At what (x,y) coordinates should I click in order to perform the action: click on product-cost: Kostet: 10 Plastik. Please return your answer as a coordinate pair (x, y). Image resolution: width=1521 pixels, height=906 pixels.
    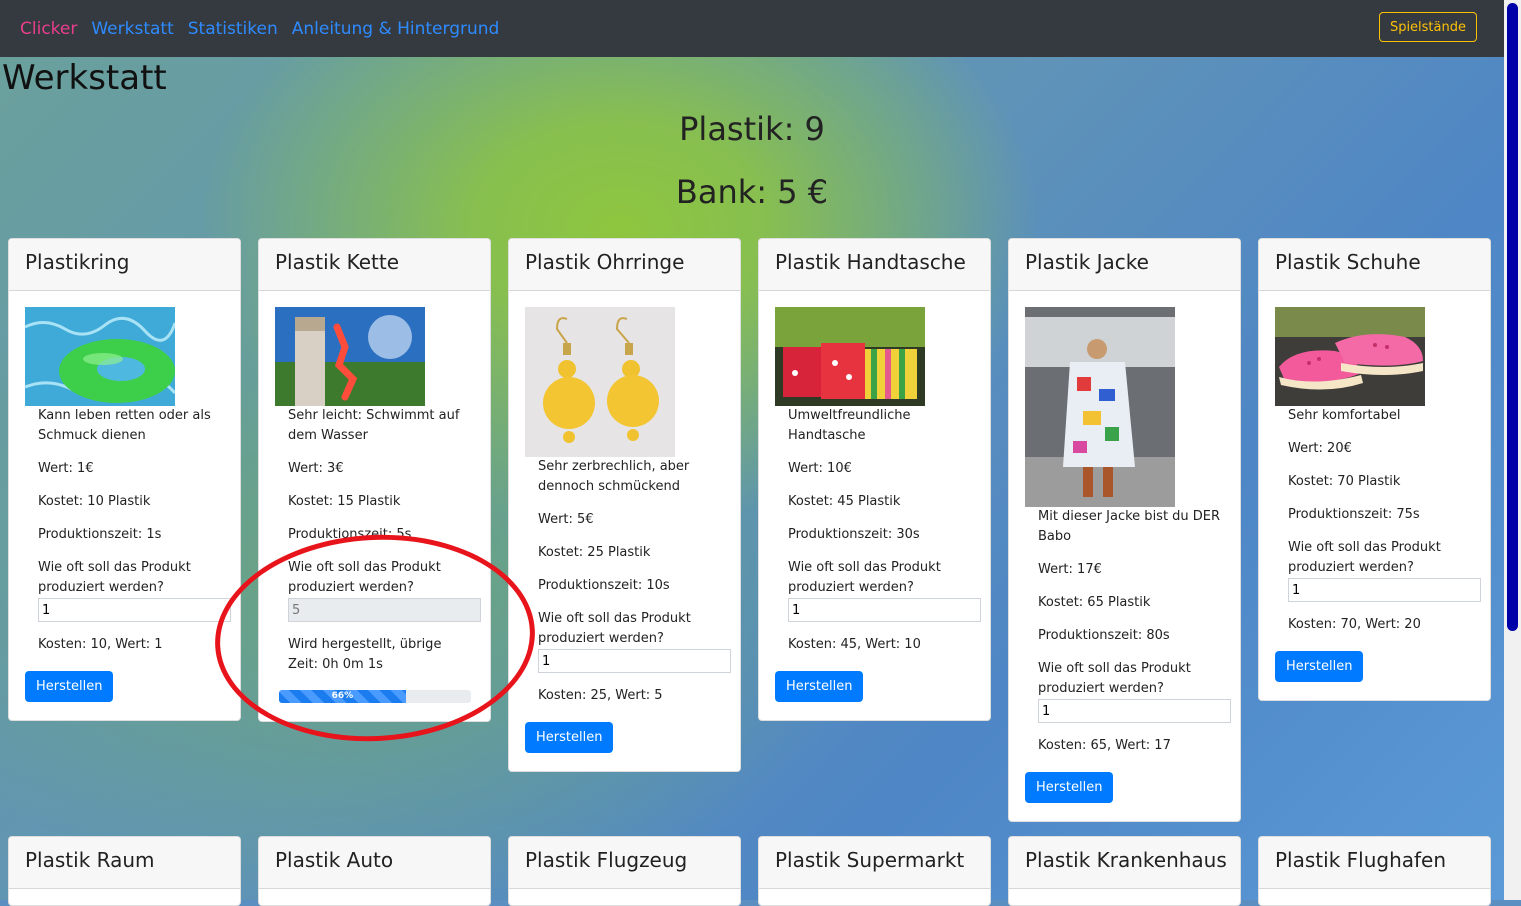
    Looking at the image, I should click on (94, 501).